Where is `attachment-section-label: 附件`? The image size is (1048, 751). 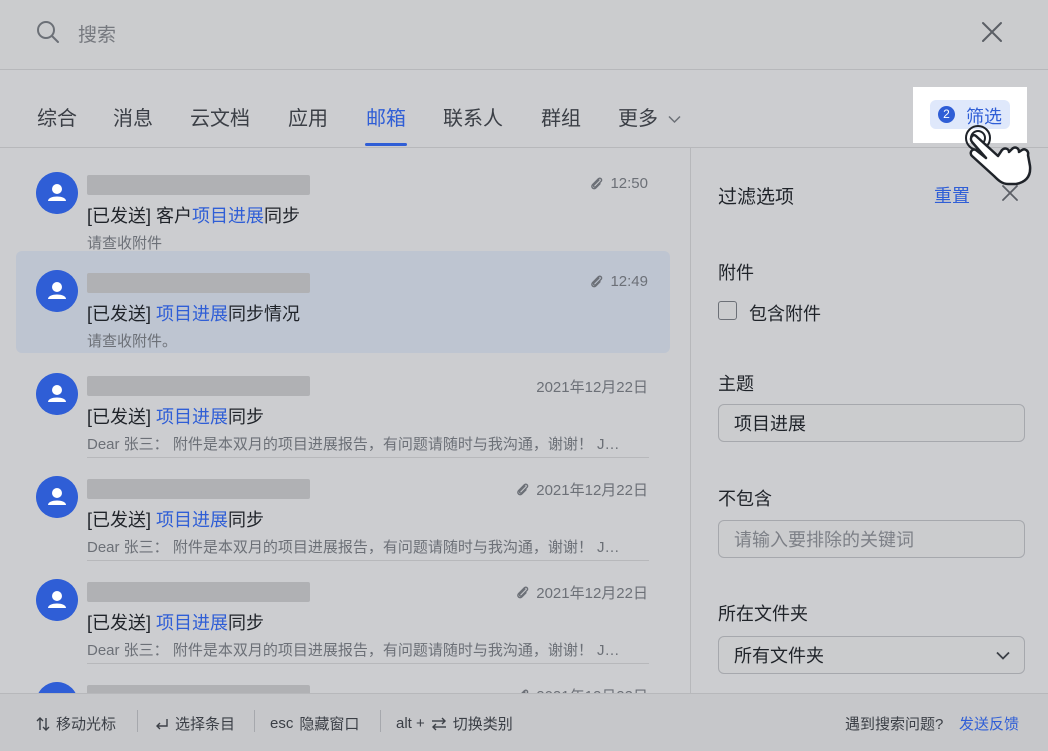 attachment-section-label: 附件 is located at coordinates (736, 273).